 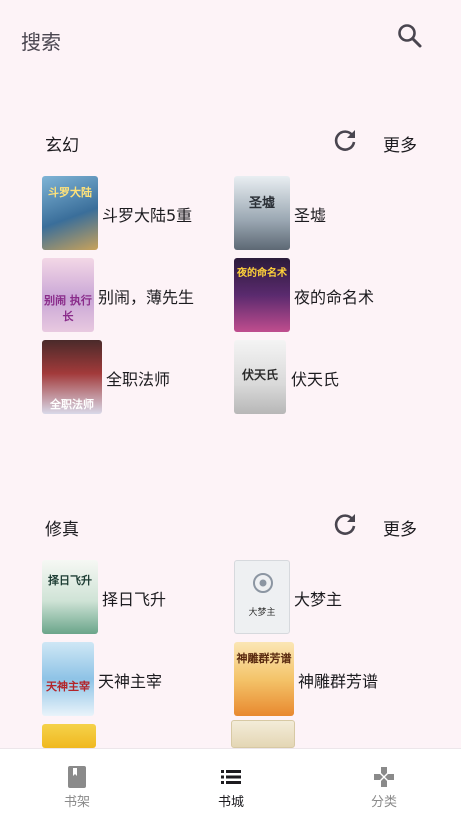 What do you see at coordinates (62, 146) in the screenshot?
I see `section-title: 玄幻` at bounding box center [62, 146].